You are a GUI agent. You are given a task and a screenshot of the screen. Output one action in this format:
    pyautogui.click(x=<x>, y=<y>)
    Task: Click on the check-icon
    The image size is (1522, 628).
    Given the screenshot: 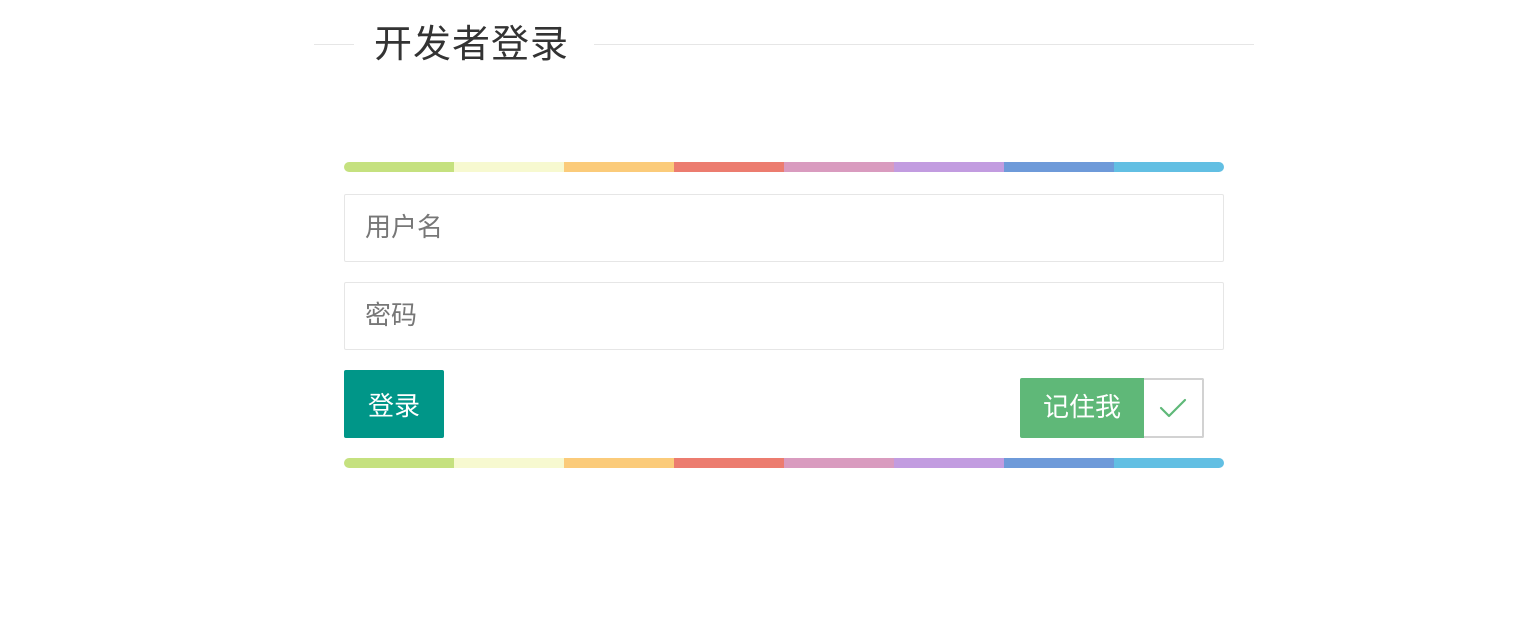 What is the action you would take?
    pyautogui.click(x=1173, y=408)
    